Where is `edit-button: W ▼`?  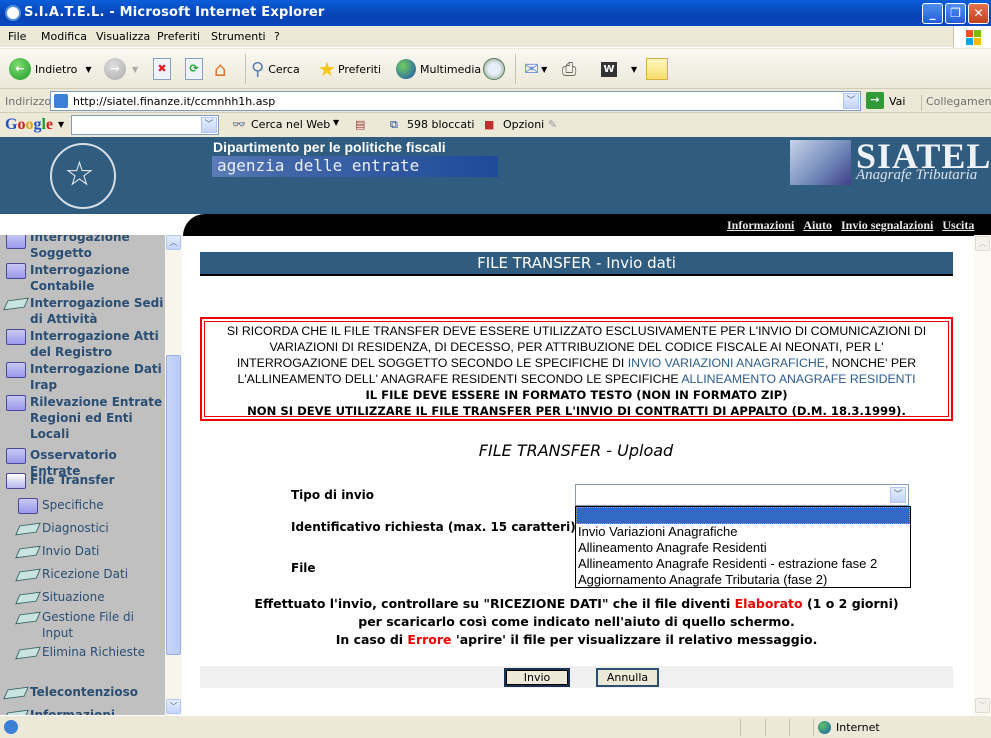
edit-button: W ▼ is located at coordinates (619, 69).